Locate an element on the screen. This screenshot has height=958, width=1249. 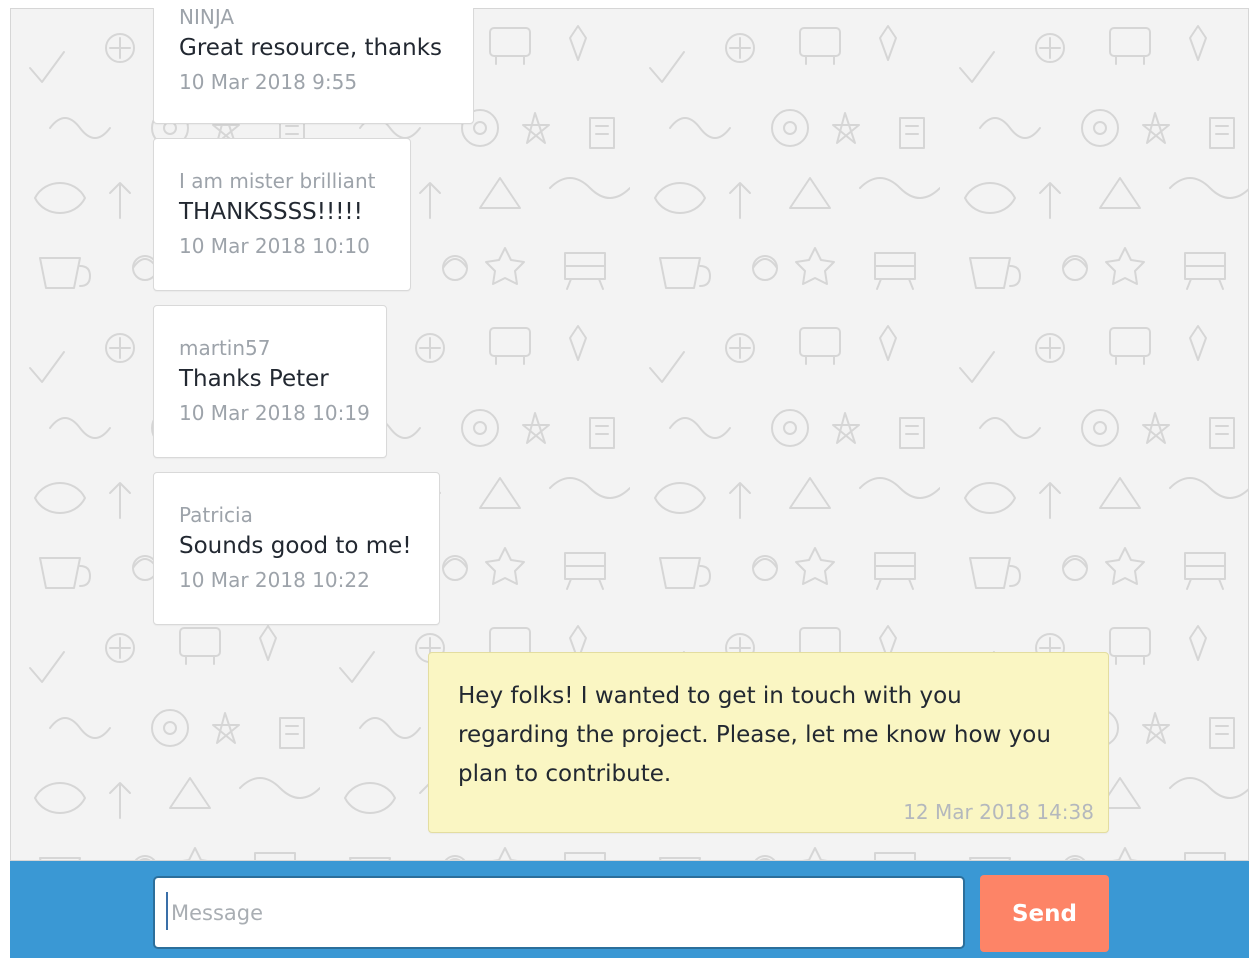
send-button: Send is located at coordinates (1044, 913).